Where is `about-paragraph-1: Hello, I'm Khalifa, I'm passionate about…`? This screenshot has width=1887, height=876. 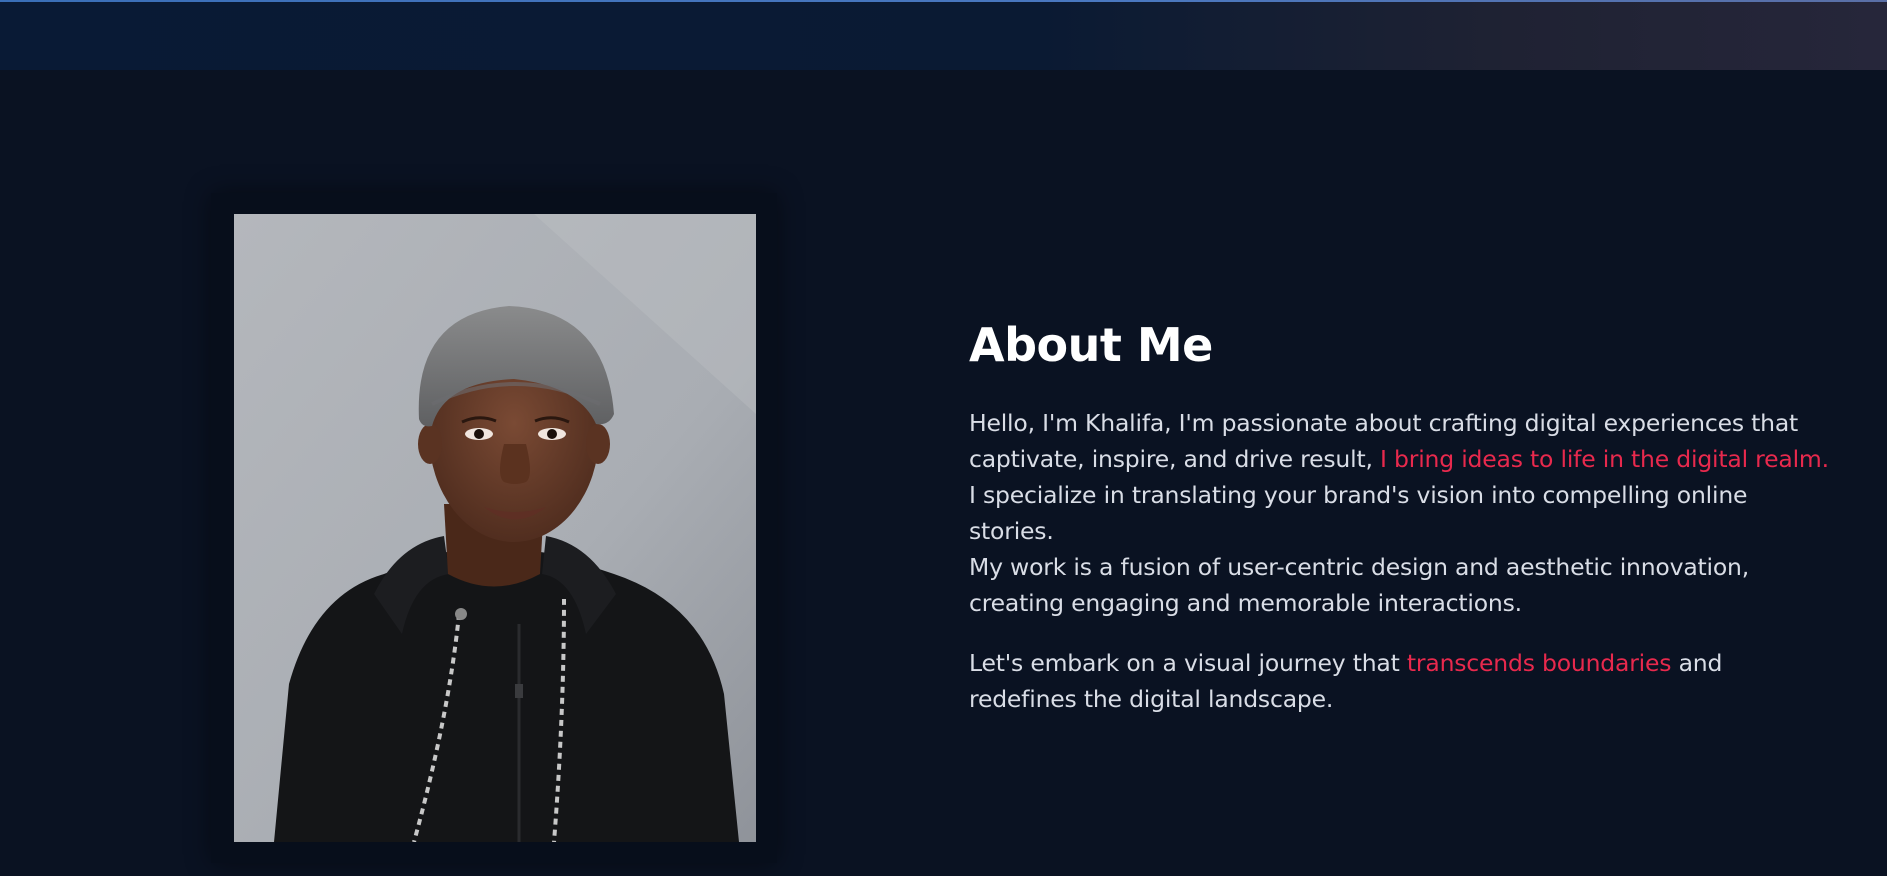
about-paragraph-1: Hello, I'm Khalifa, I'm passionate about… is located at coordinates (1399, 513).